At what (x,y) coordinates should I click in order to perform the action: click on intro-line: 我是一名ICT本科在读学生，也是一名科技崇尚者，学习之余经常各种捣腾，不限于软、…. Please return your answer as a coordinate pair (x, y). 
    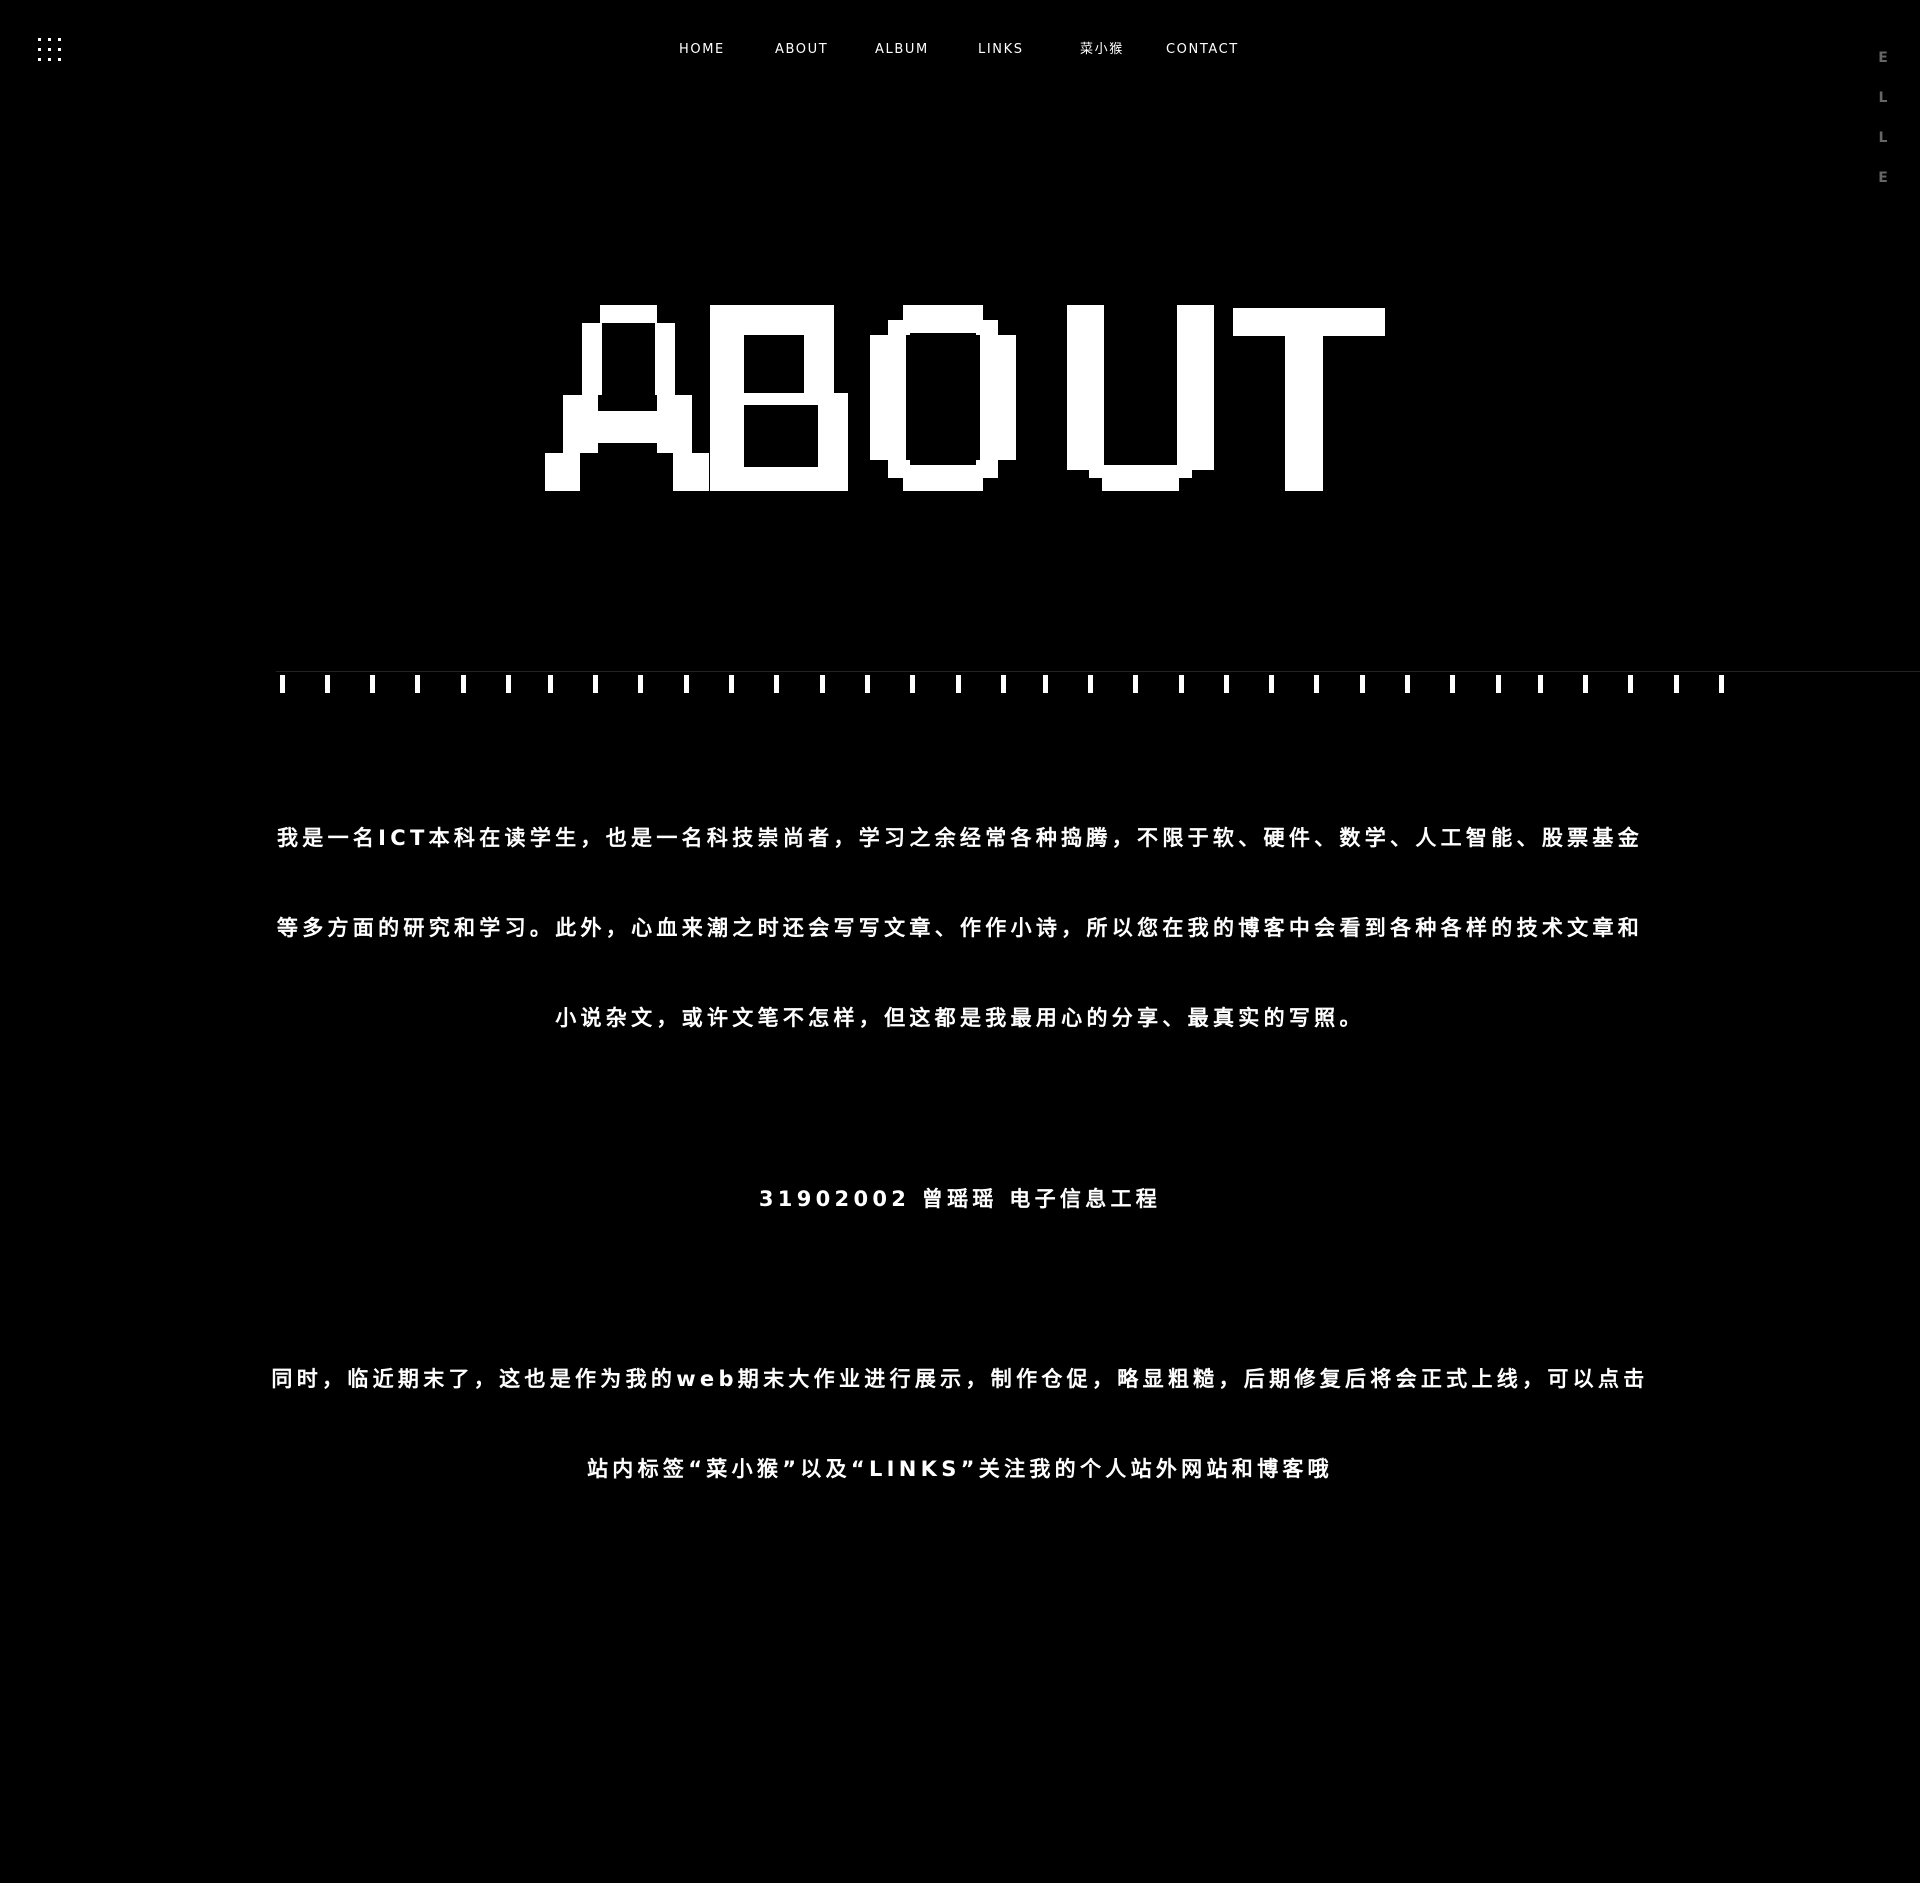
    Looking at the image, I should click on (960, 838).